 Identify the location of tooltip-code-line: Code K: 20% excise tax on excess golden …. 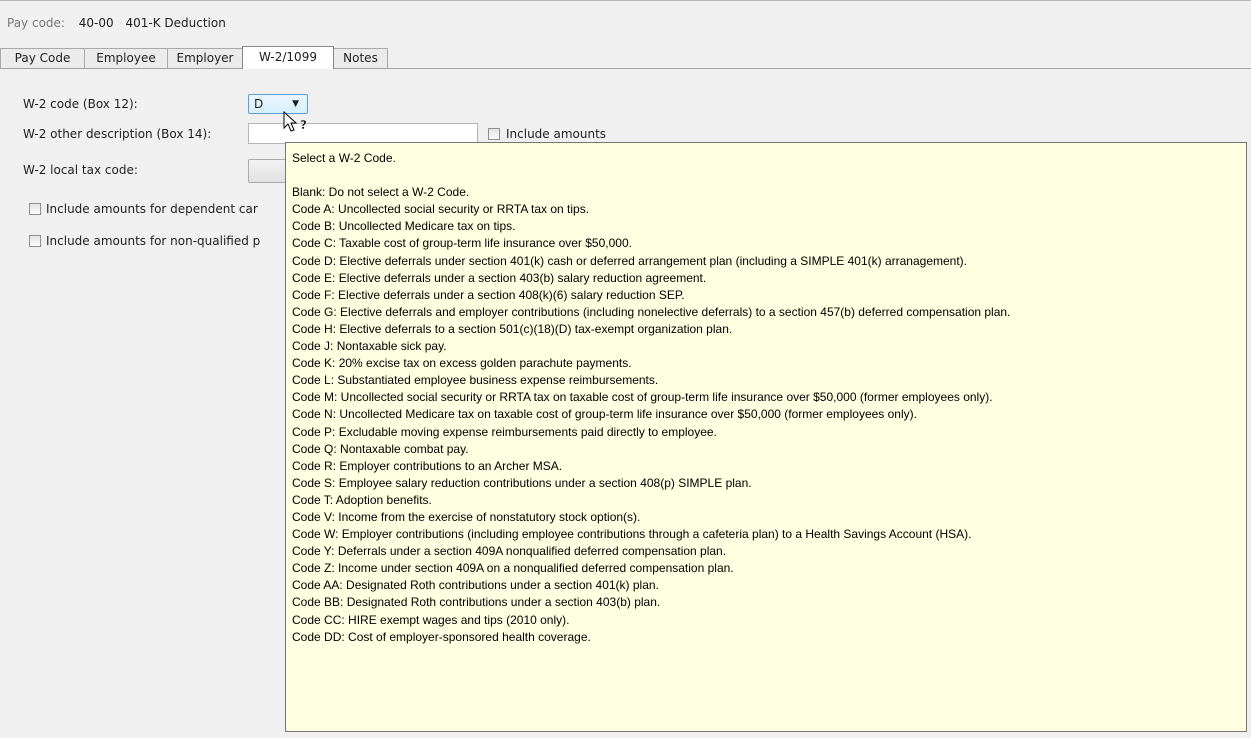
(462, 363).